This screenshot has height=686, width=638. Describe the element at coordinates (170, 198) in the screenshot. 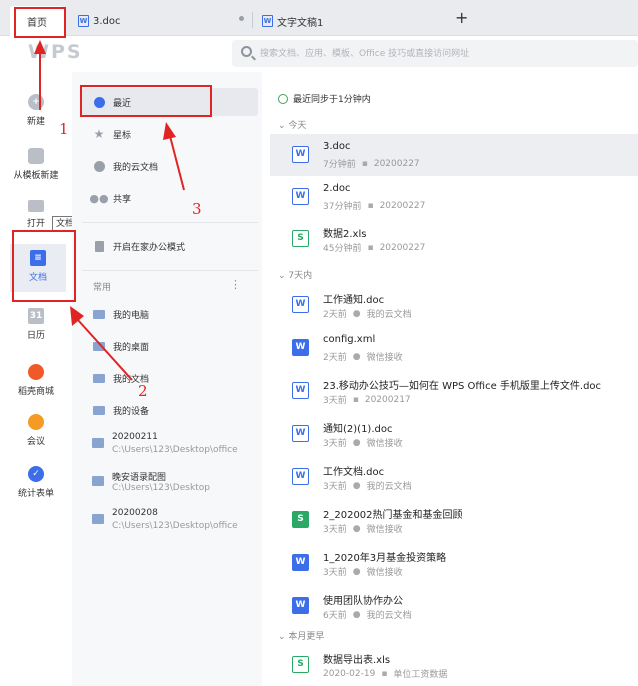

I see `nav-shared: ●● 共享` at that location.